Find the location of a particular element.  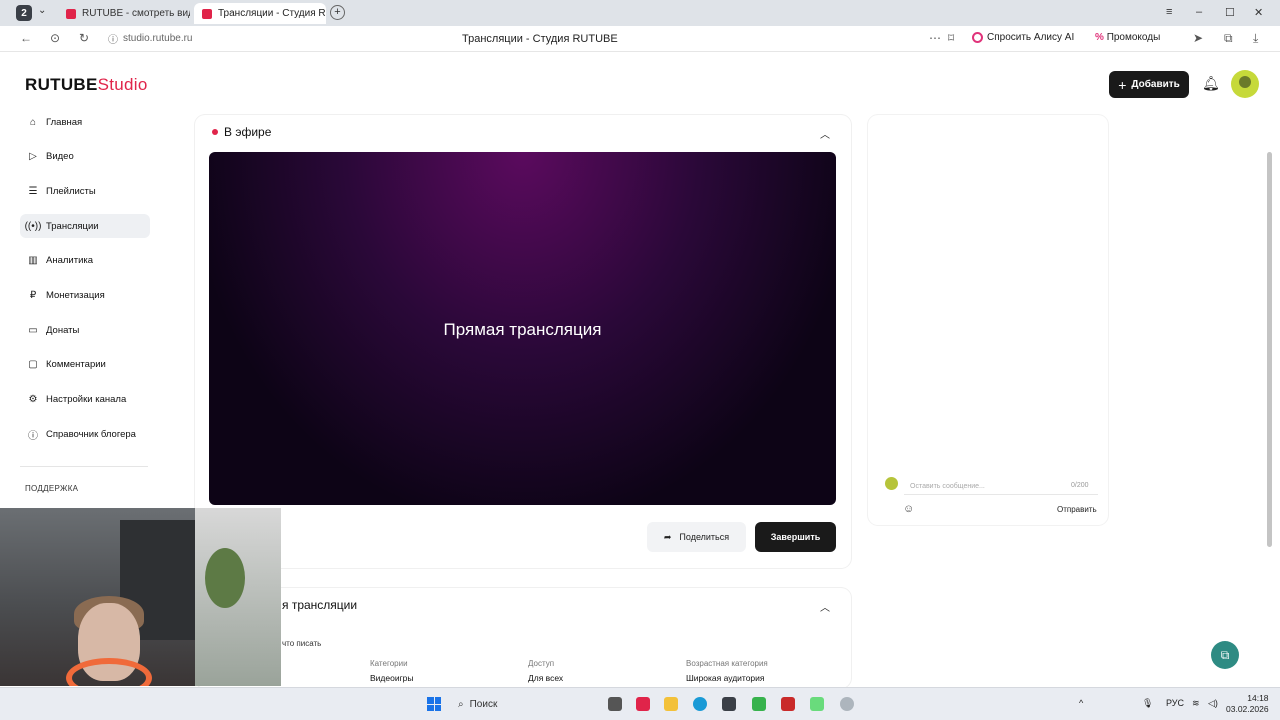

comment-icon: ▢ is located at coordinates (33, 365).